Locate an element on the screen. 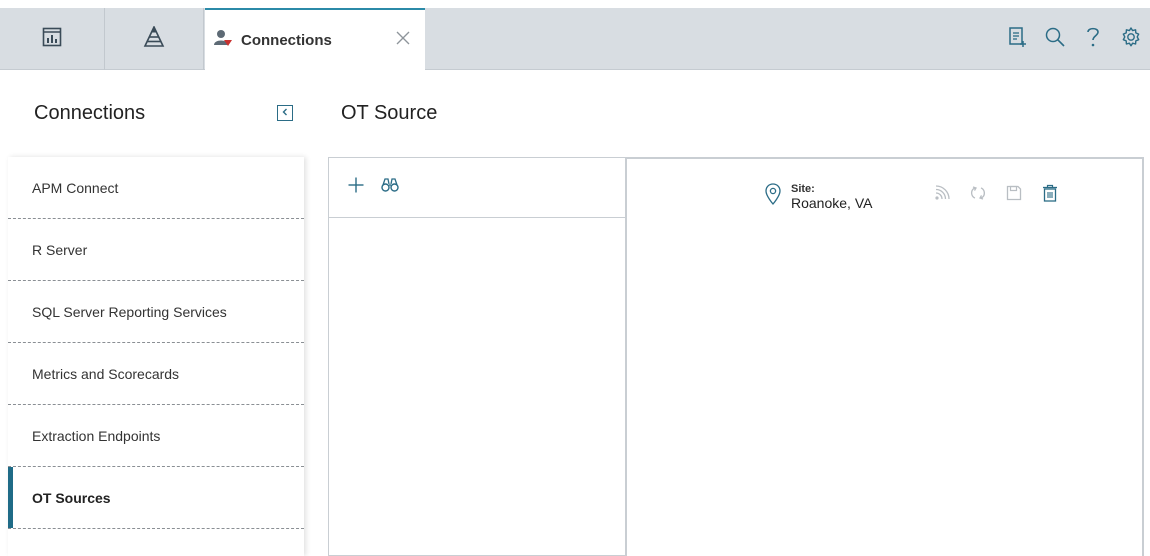  location-pin-icon is located at coordinates (773, 196).